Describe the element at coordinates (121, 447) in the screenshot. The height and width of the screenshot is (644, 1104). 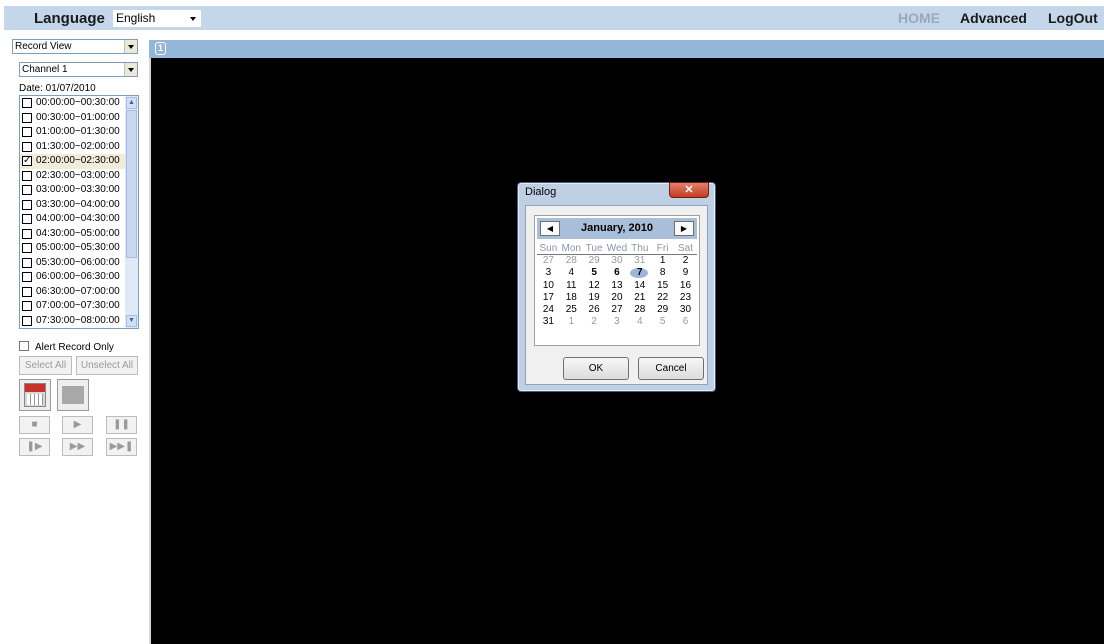
I see `skip-end-button: ▶▶❚` at that location.